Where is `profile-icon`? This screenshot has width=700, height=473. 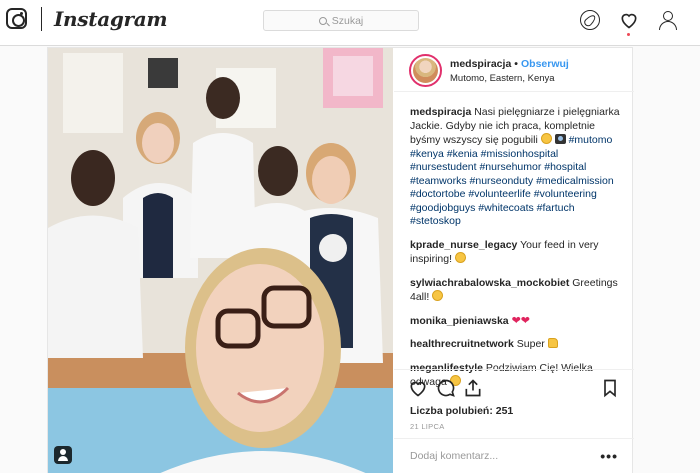
profile-icon is located at coordinates (668, 20).